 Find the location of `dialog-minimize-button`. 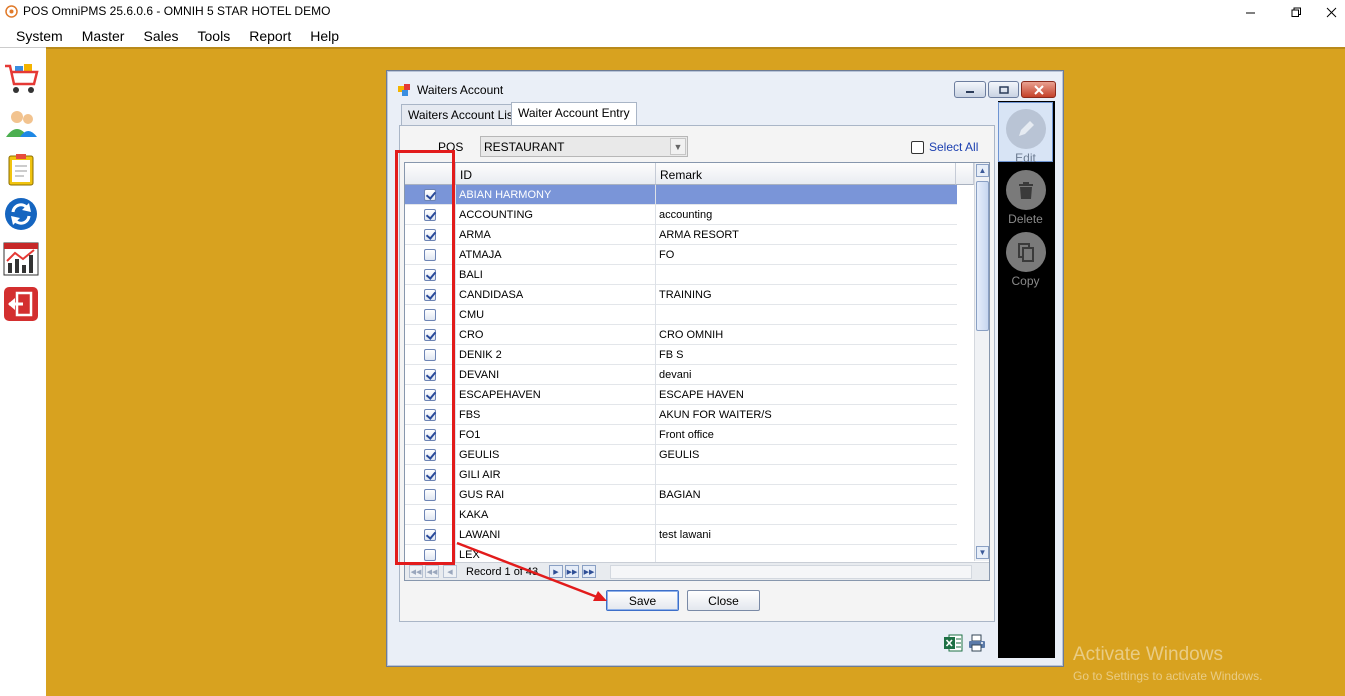

dialog-minimize-button is located at coordinates (970, 89).